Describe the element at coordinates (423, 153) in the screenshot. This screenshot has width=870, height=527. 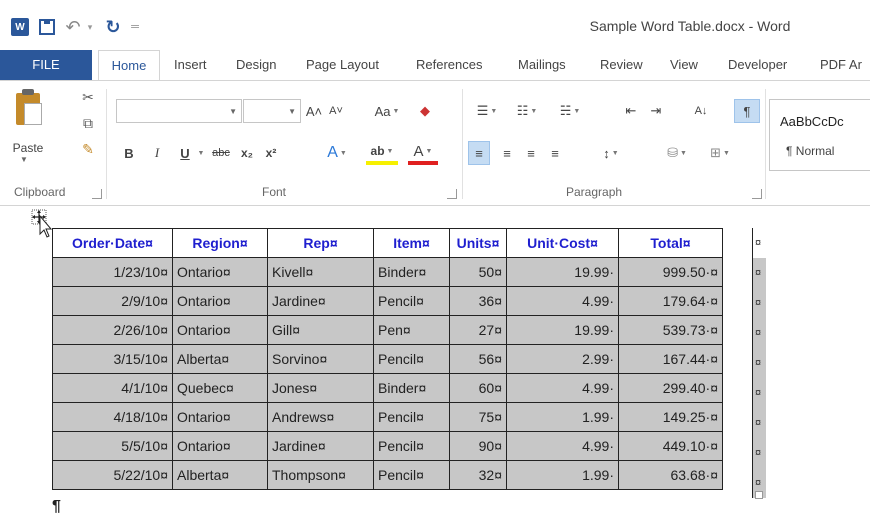
I see `font-color-button: A ▼` at that location.